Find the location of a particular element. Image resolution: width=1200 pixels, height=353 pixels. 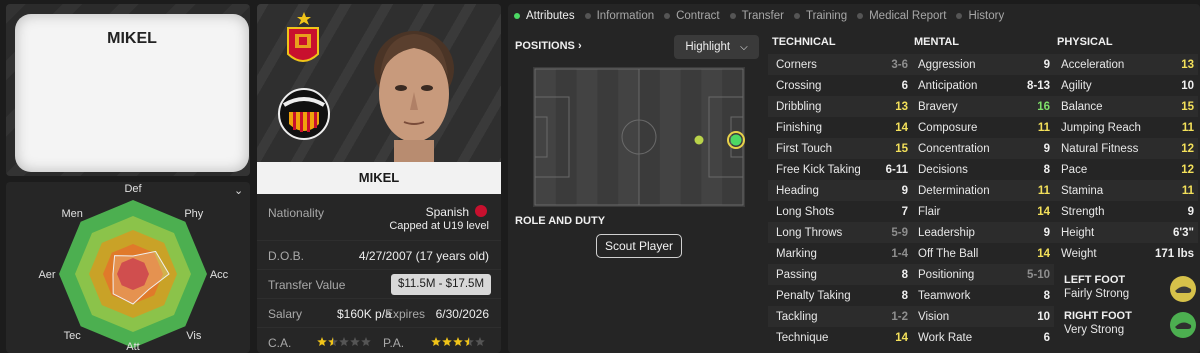

physical-attribute-row: Agility 10 is located at coordinates (1125, 85).